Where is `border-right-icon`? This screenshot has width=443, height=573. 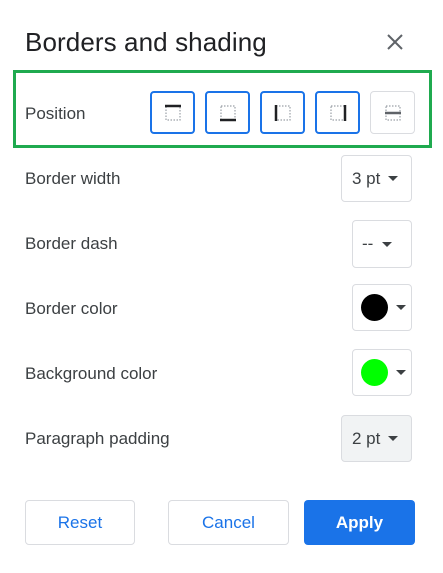
border-right-icon is located at coordinates (337, 112).